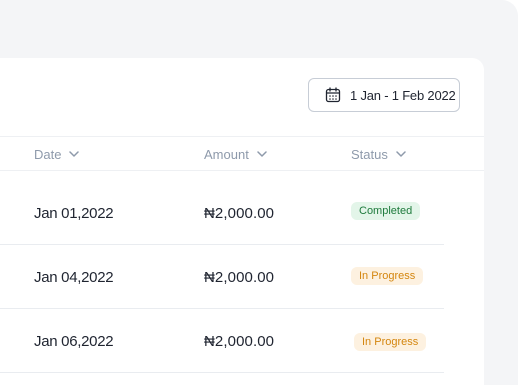  Describe the element at coordinates (242, 170) in the screenshot. I see `divider` at that location.